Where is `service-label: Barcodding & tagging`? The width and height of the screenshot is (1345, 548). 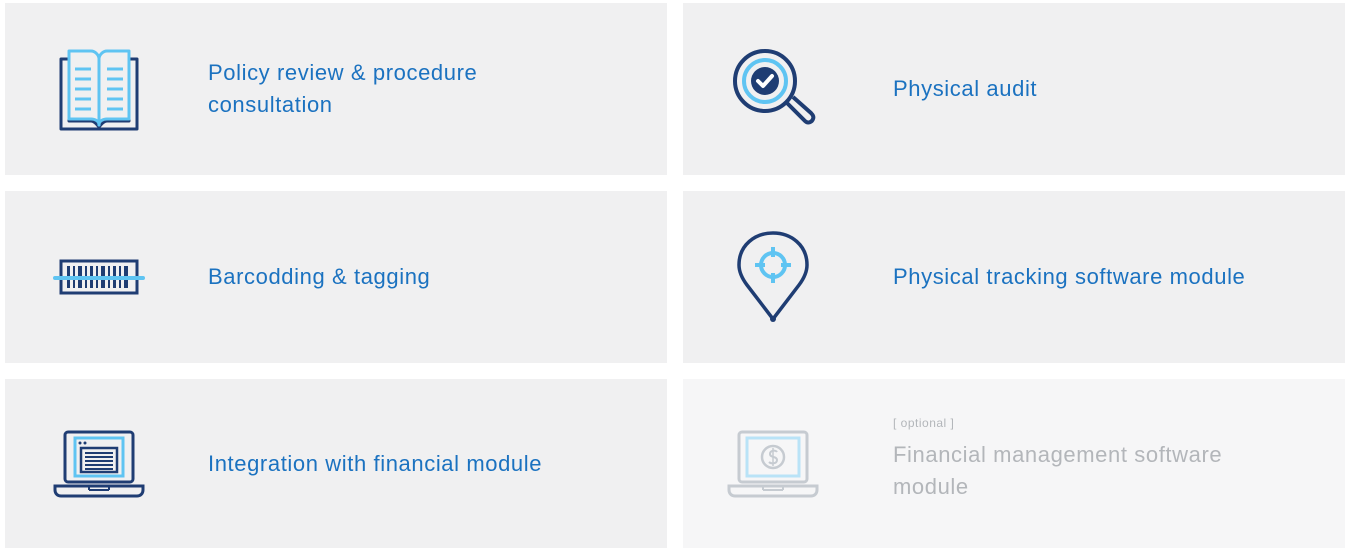 service-label: Barcodding & tagging is located at coordinates (319, 276).